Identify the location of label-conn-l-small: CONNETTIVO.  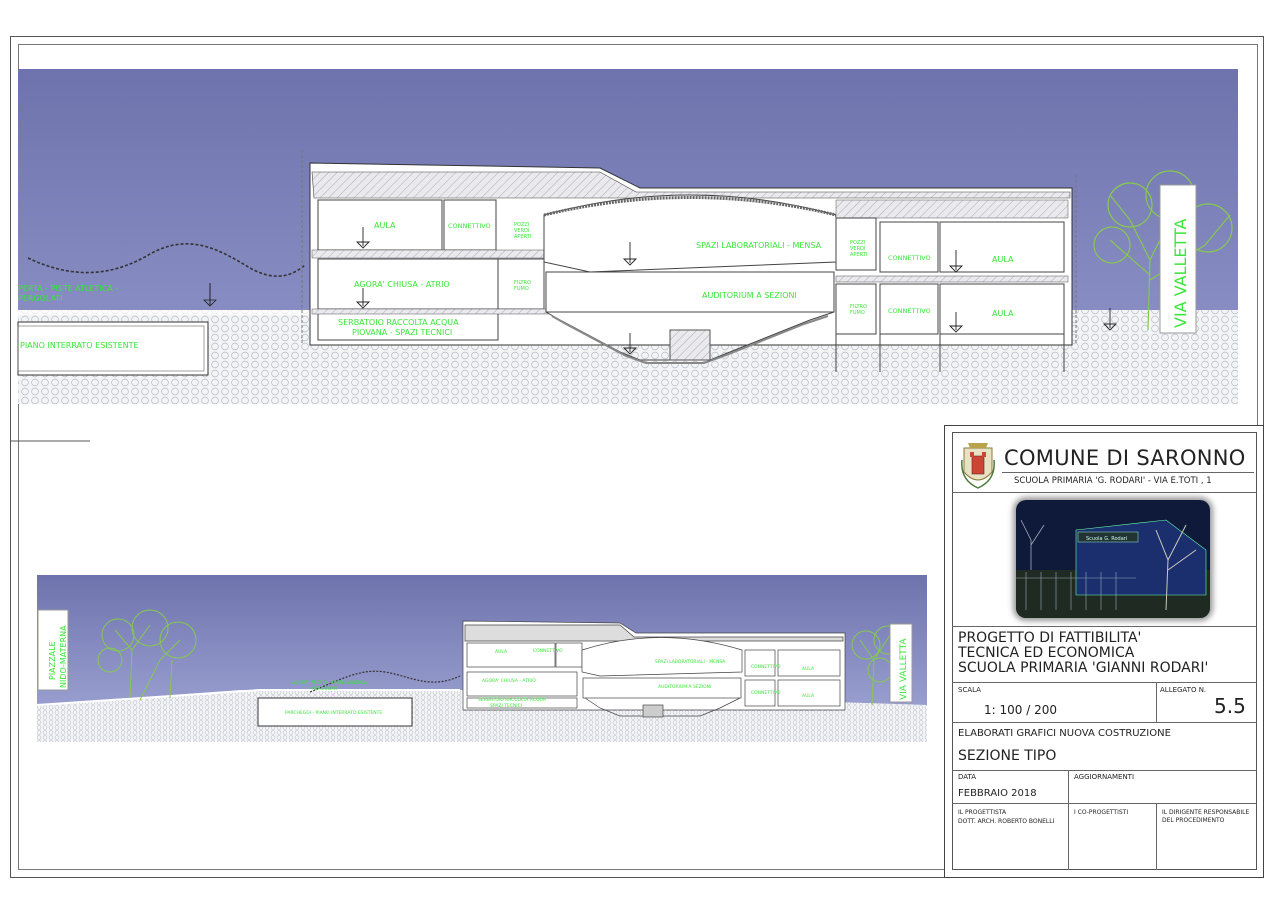
(548, 651).